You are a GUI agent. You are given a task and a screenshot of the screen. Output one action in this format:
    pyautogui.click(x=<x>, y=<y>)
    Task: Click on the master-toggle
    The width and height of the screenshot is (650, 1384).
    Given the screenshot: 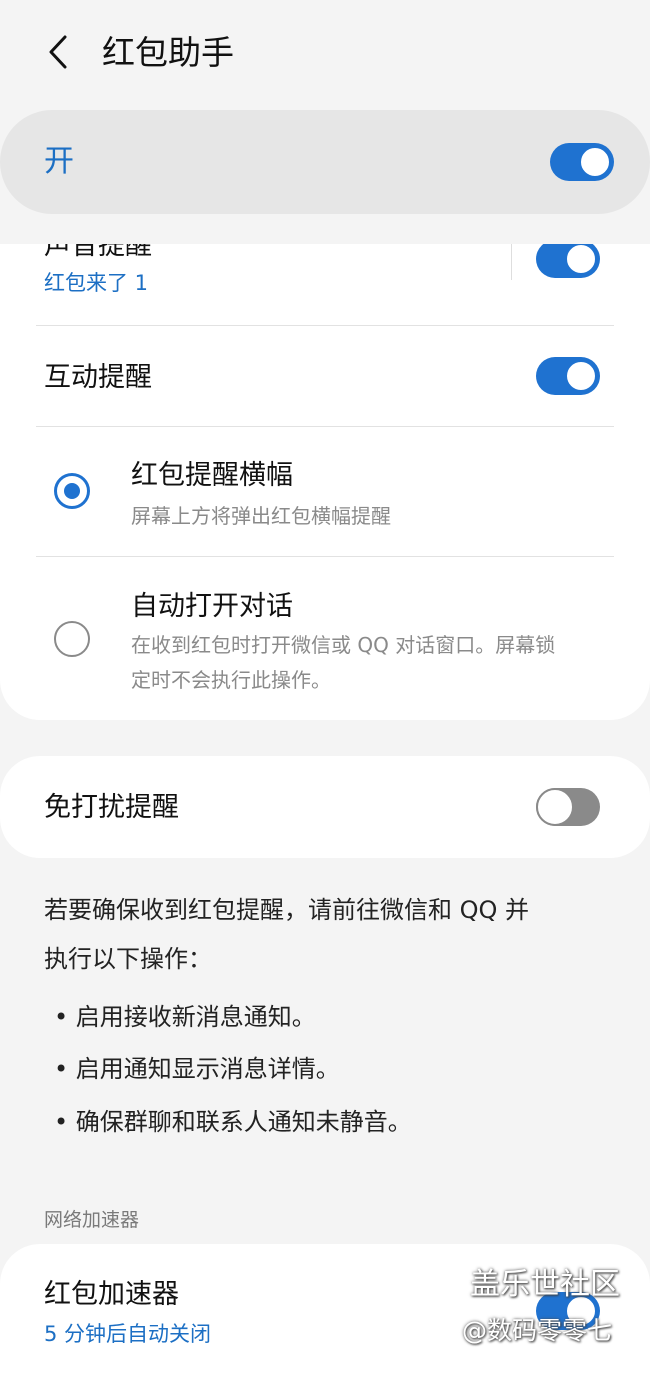 What is the action you would take?
    pyautogui.click(x=582, y=162)
    